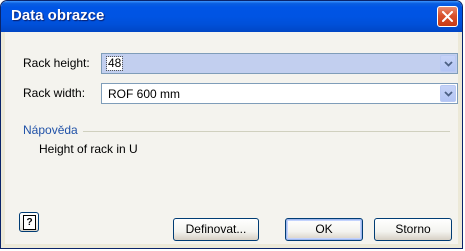  I want to click on rack-height-label: Rack height:, so click(56, 63).